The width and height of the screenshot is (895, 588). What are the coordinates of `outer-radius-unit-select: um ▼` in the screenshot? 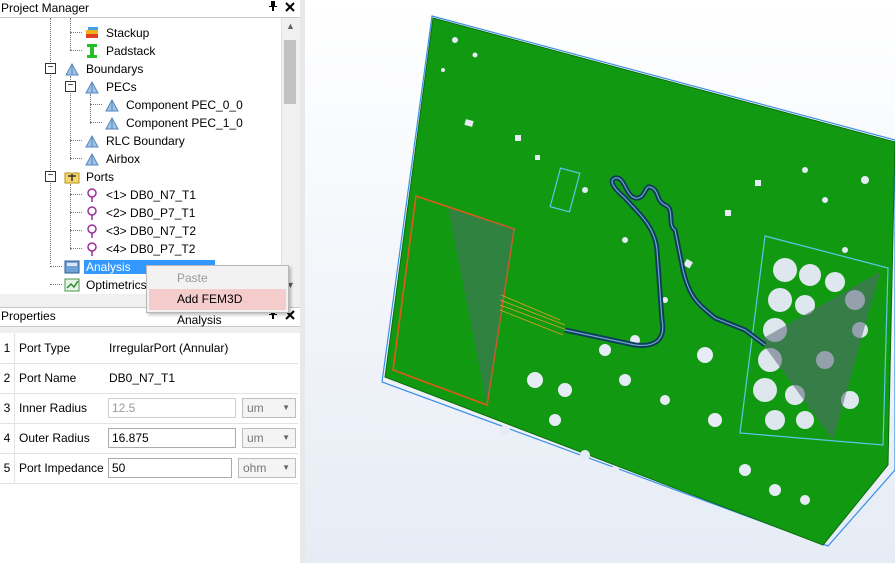 It's located at (269, 438).